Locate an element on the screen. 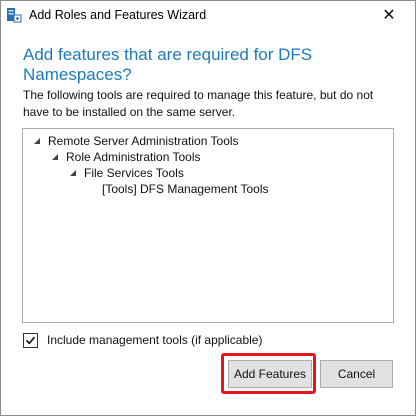 Image resolution: width=416 pixels, height=416 pixels. close-icon: ✕ is located at coordinates (389, 15).